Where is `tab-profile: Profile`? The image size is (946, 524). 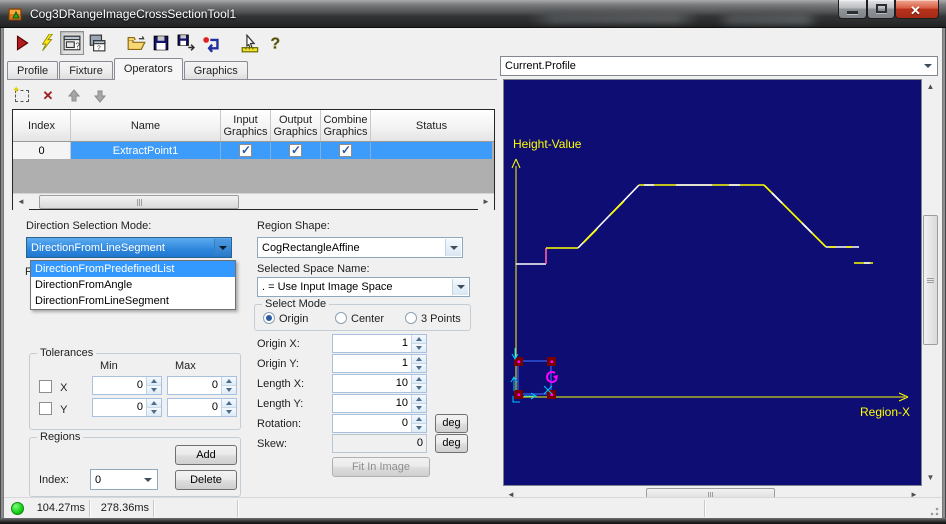 tab-profile: Profile is located at coordinates (33, 70).